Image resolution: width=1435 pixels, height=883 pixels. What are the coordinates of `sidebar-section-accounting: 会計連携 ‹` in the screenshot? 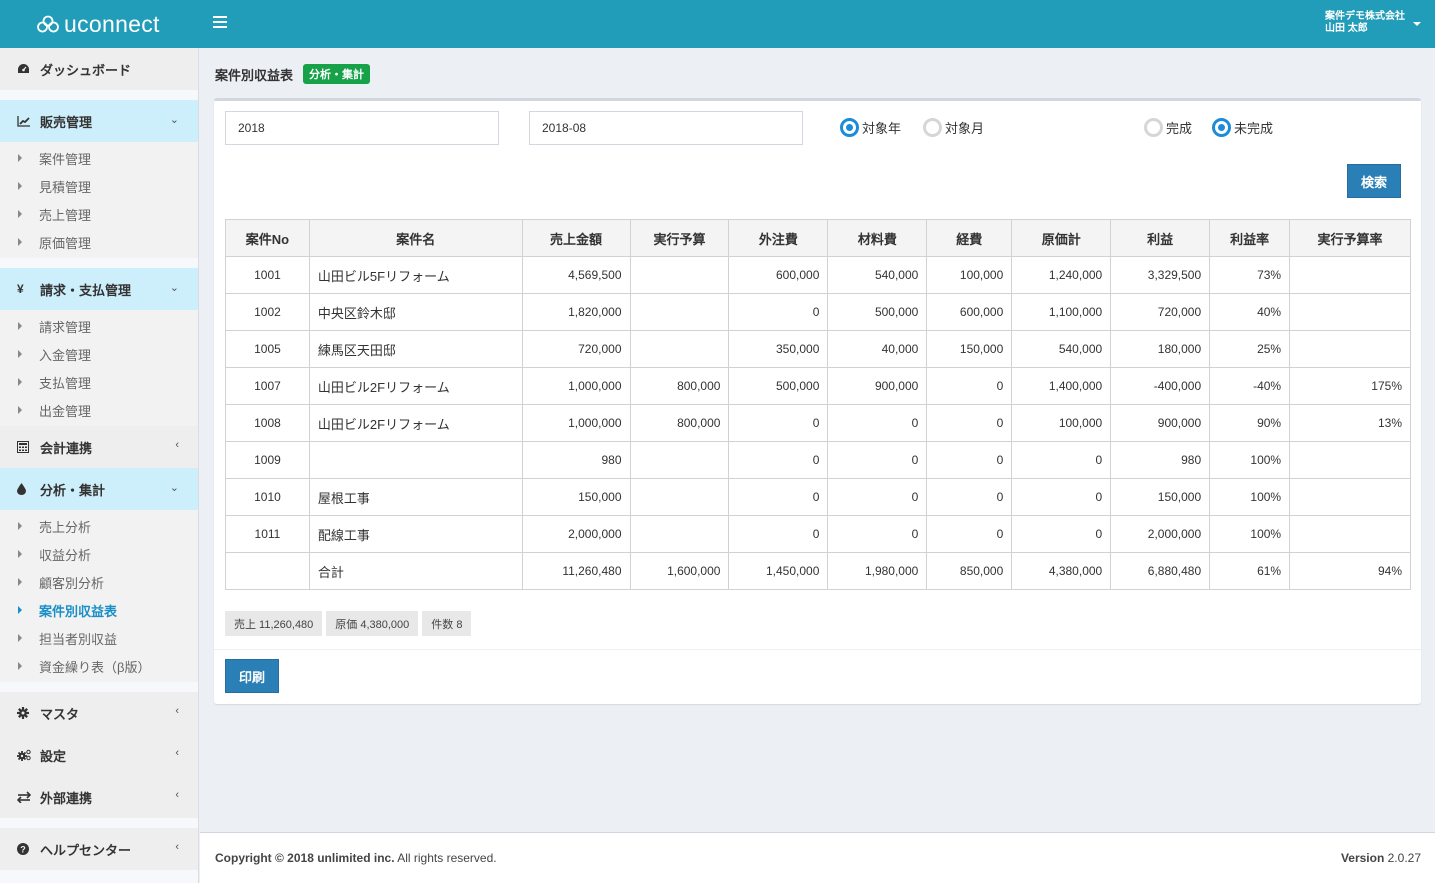 It's located at (99, 447).